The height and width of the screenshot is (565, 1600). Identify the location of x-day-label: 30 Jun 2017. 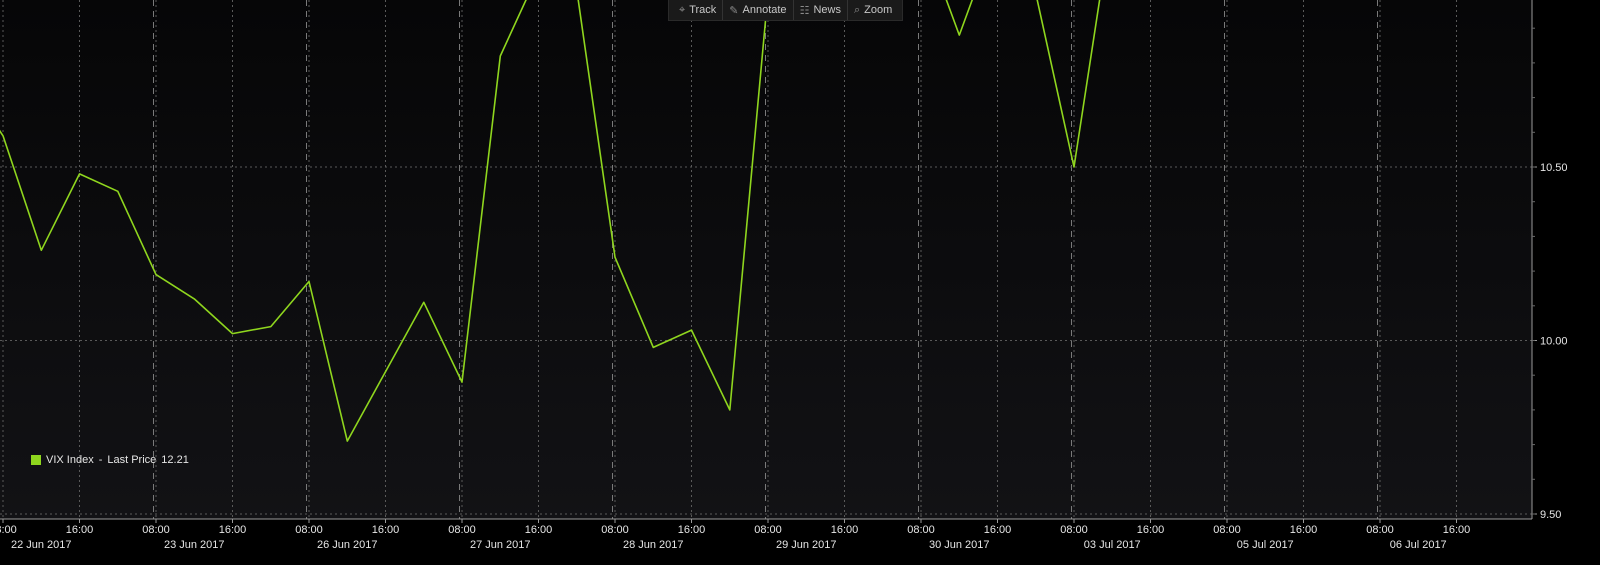
(959, 545).